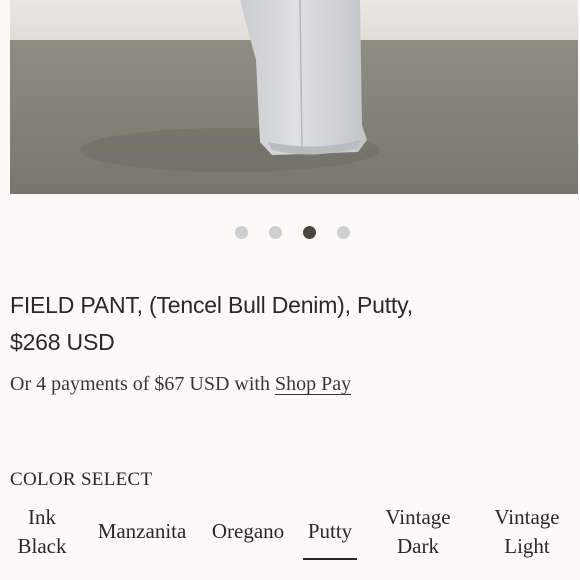  Describe the element at coordinates (62, 342) in the screenshot. I see `product-price: $268 USD` at that location.